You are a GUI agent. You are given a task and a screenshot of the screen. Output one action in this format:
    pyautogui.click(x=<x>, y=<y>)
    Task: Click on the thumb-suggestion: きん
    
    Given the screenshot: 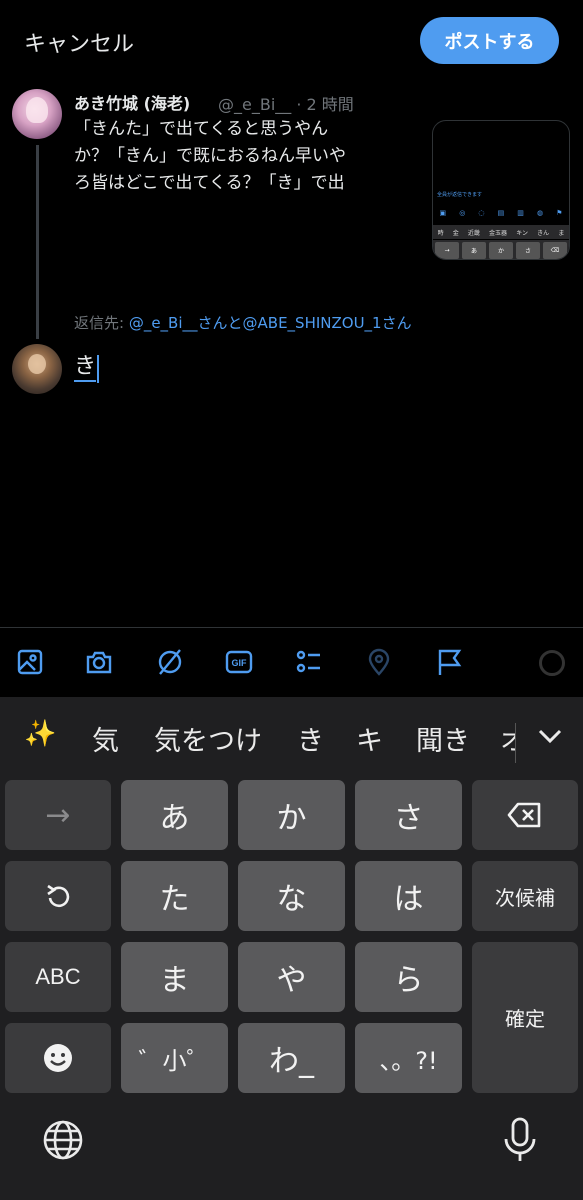 What is the action you would take?
    pyautogui.click(x=543, y=233)
    